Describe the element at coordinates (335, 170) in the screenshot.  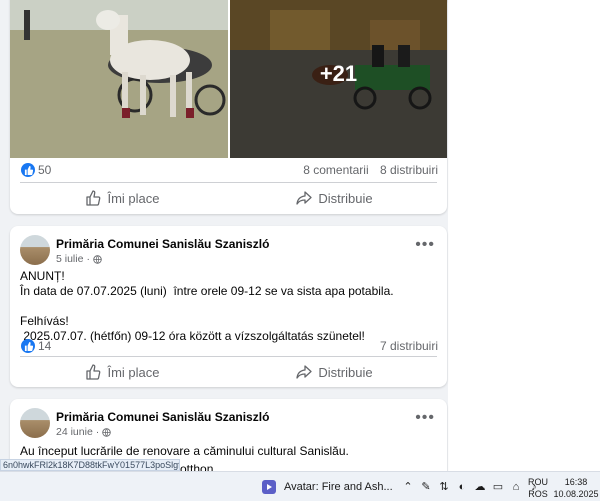
I see `comments-count: 8 comentarii` at that location.